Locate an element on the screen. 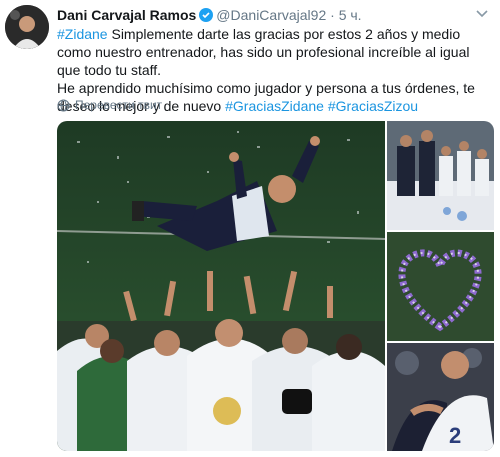 The image size is (500, 457). translate-label: Перевести твит is located at coordinates (119, 105).